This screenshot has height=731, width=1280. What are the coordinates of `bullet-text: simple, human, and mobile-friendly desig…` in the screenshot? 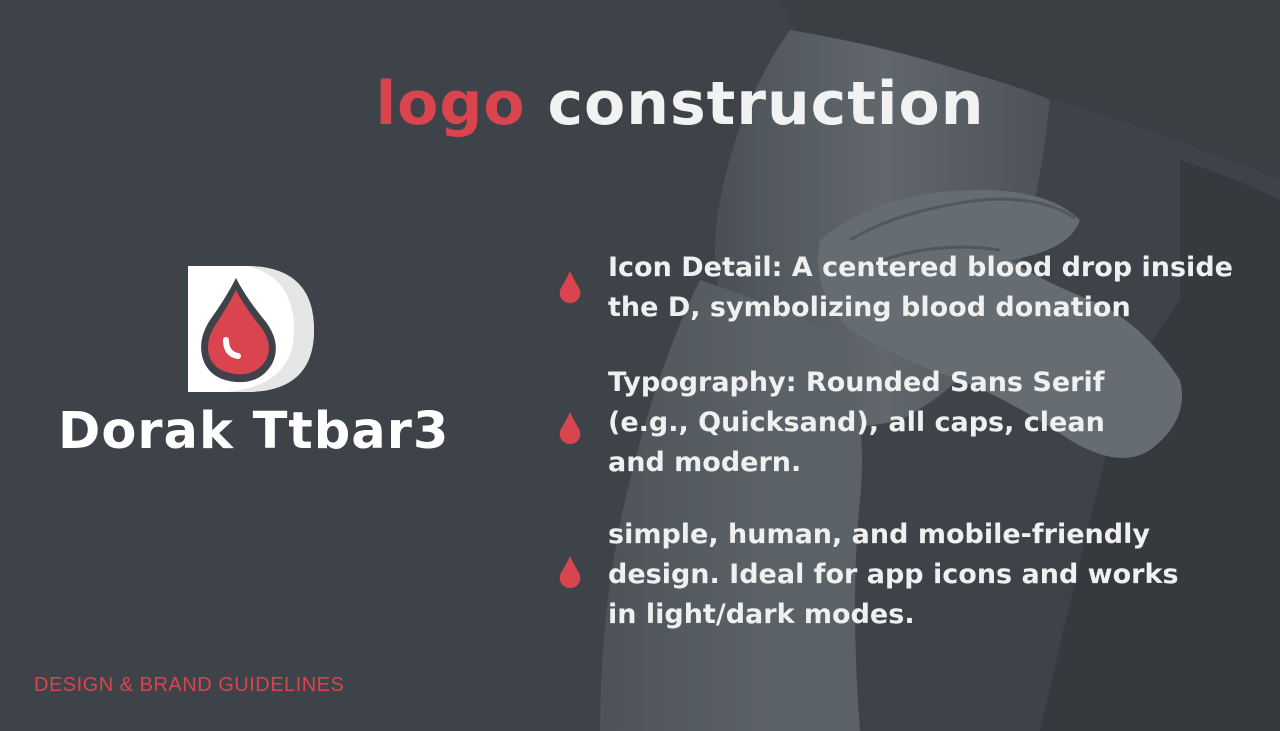 It's located at (893, 574).